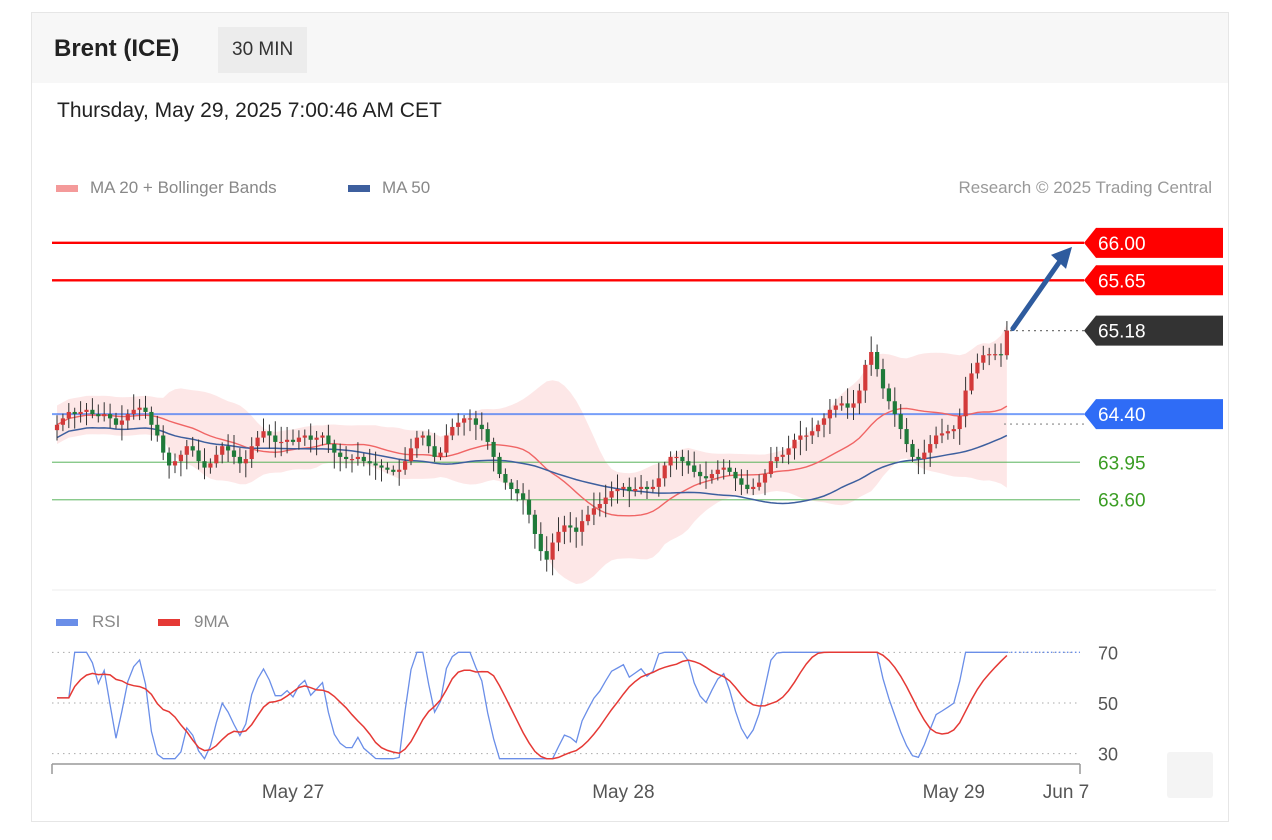  What do you see at coordinates (293, 792) in the screenshot?
I see `x-tick-label: May 27` at bounding box center [293, 792].